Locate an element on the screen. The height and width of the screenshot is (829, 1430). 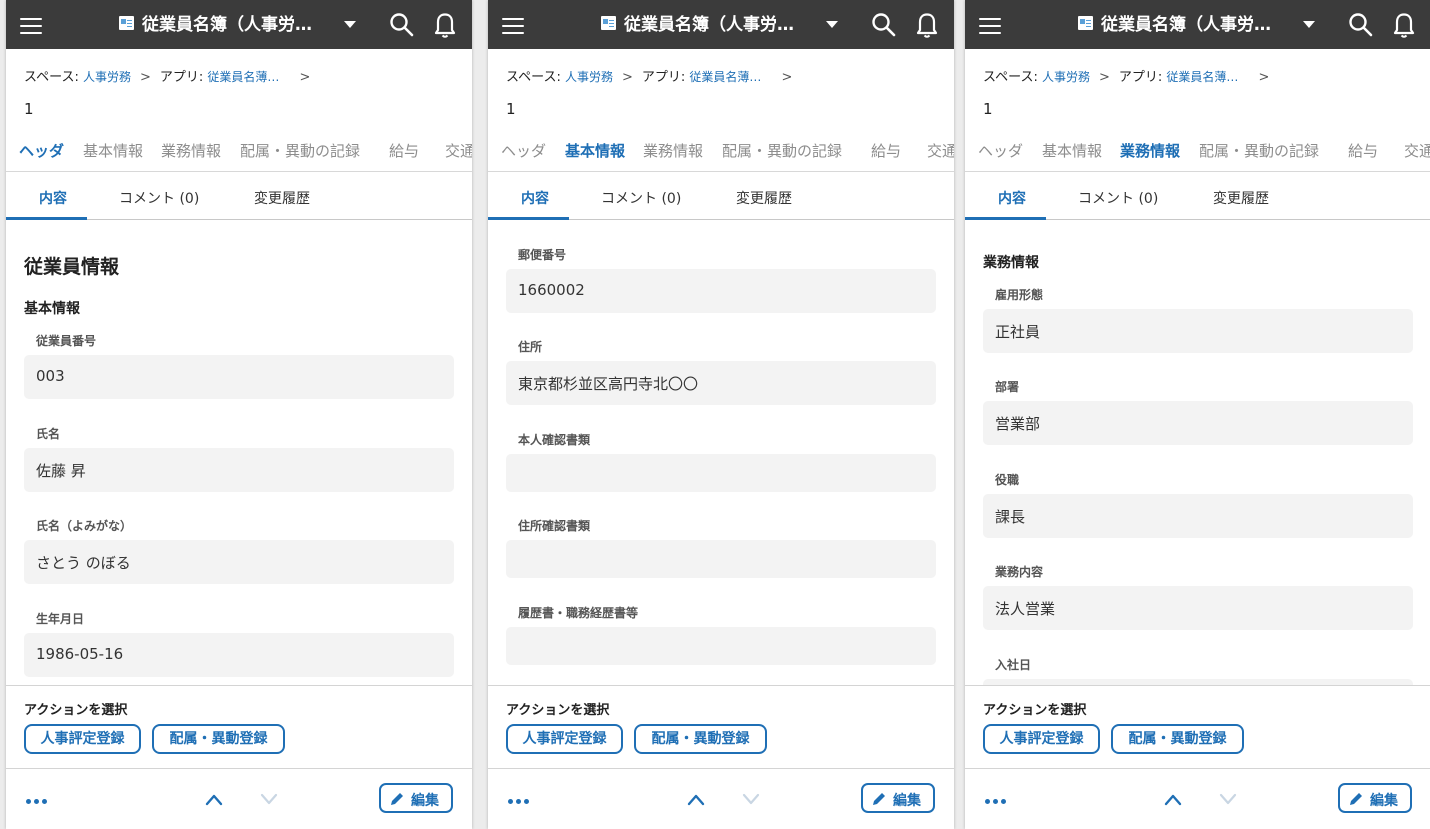
field-label: 役職 is located at coordinates (1007, 480).